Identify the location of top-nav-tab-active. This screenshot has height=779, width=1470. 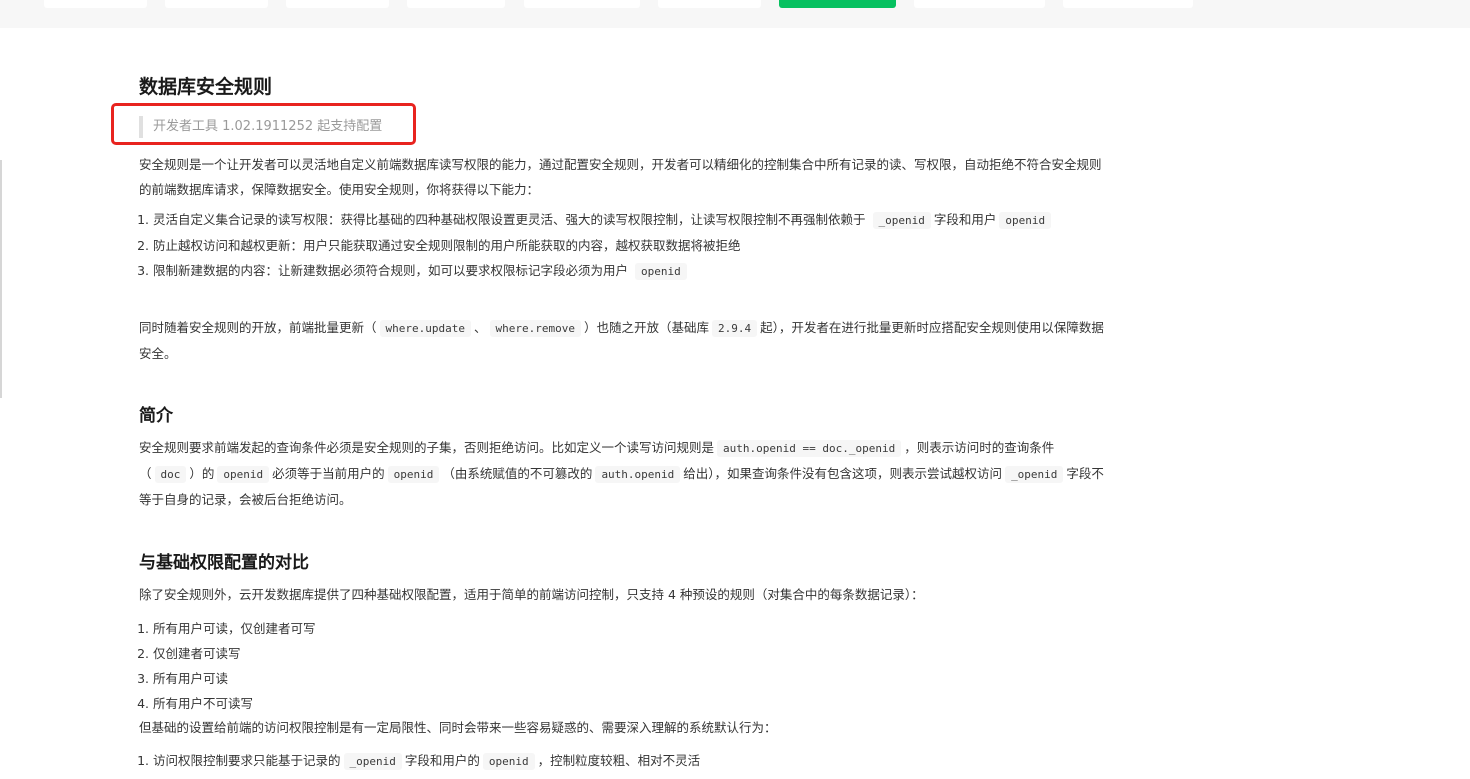
(837, 4).